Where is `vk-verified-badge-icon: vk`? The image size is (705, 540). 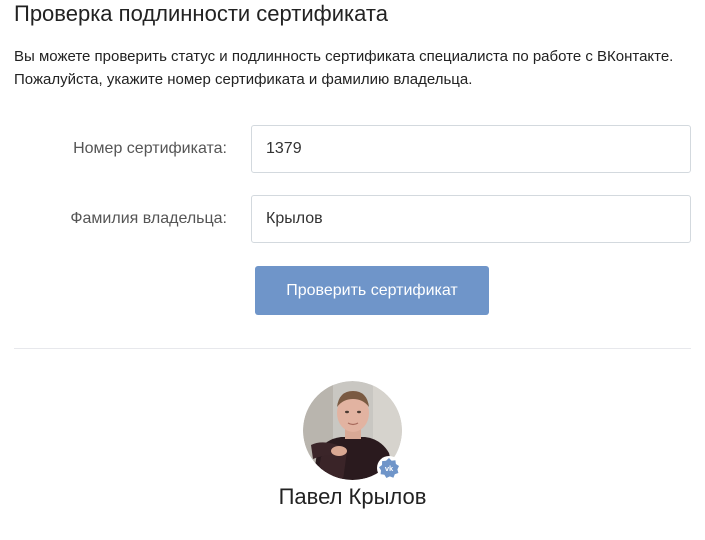 vk-verified-badge-icon: vk is located at coordinates (389, 468).